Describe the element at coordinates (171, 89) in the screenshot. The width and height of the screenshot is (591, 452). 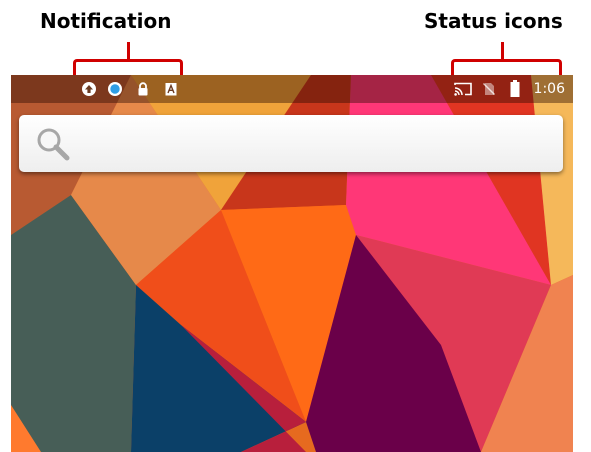
I see `keyboard-input-icon` at that location.